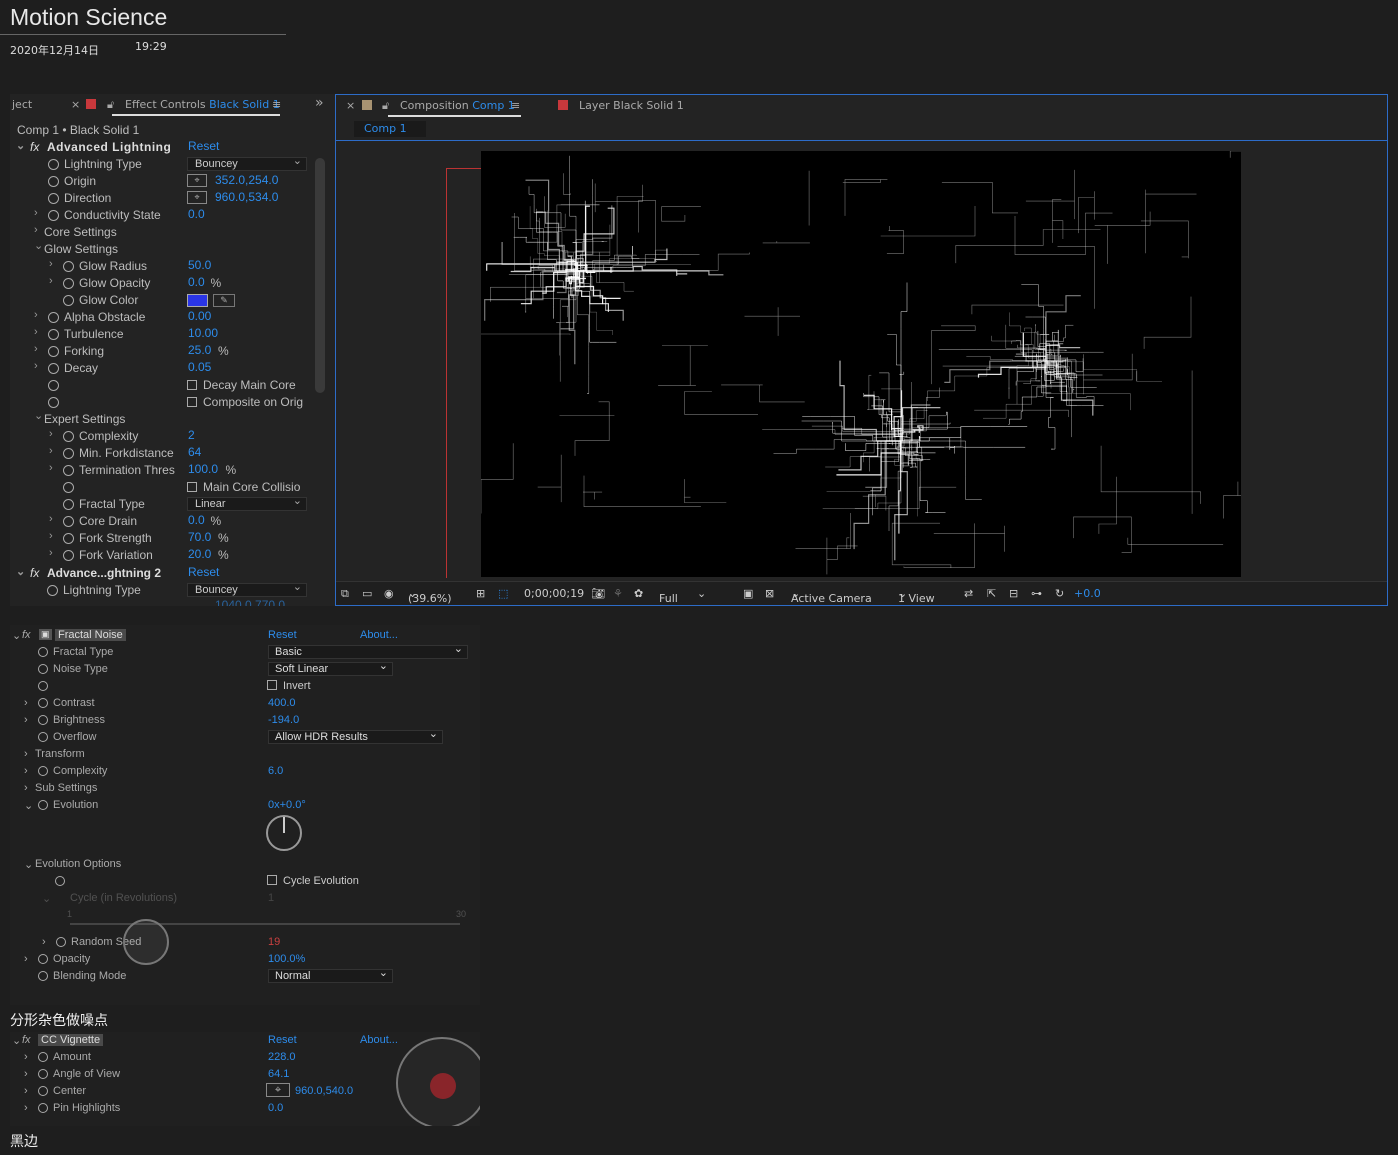 The width and height of the screenshot is (1398, 1155). Describe the element at coordinates (313, 881) in the screenshot. I see `cycle-evolution-checkbox: Cycle Evolution` at that location.